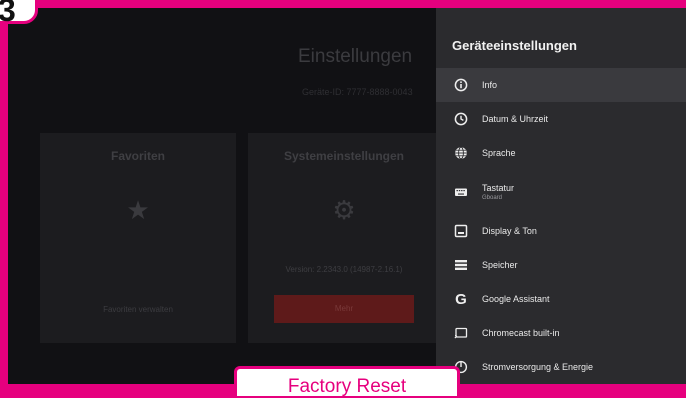 Image resolution: width=686 pixels, height=398 pixels. I want to click on settings-item-label: Datum & Uhrzeit, so click(515, 119).